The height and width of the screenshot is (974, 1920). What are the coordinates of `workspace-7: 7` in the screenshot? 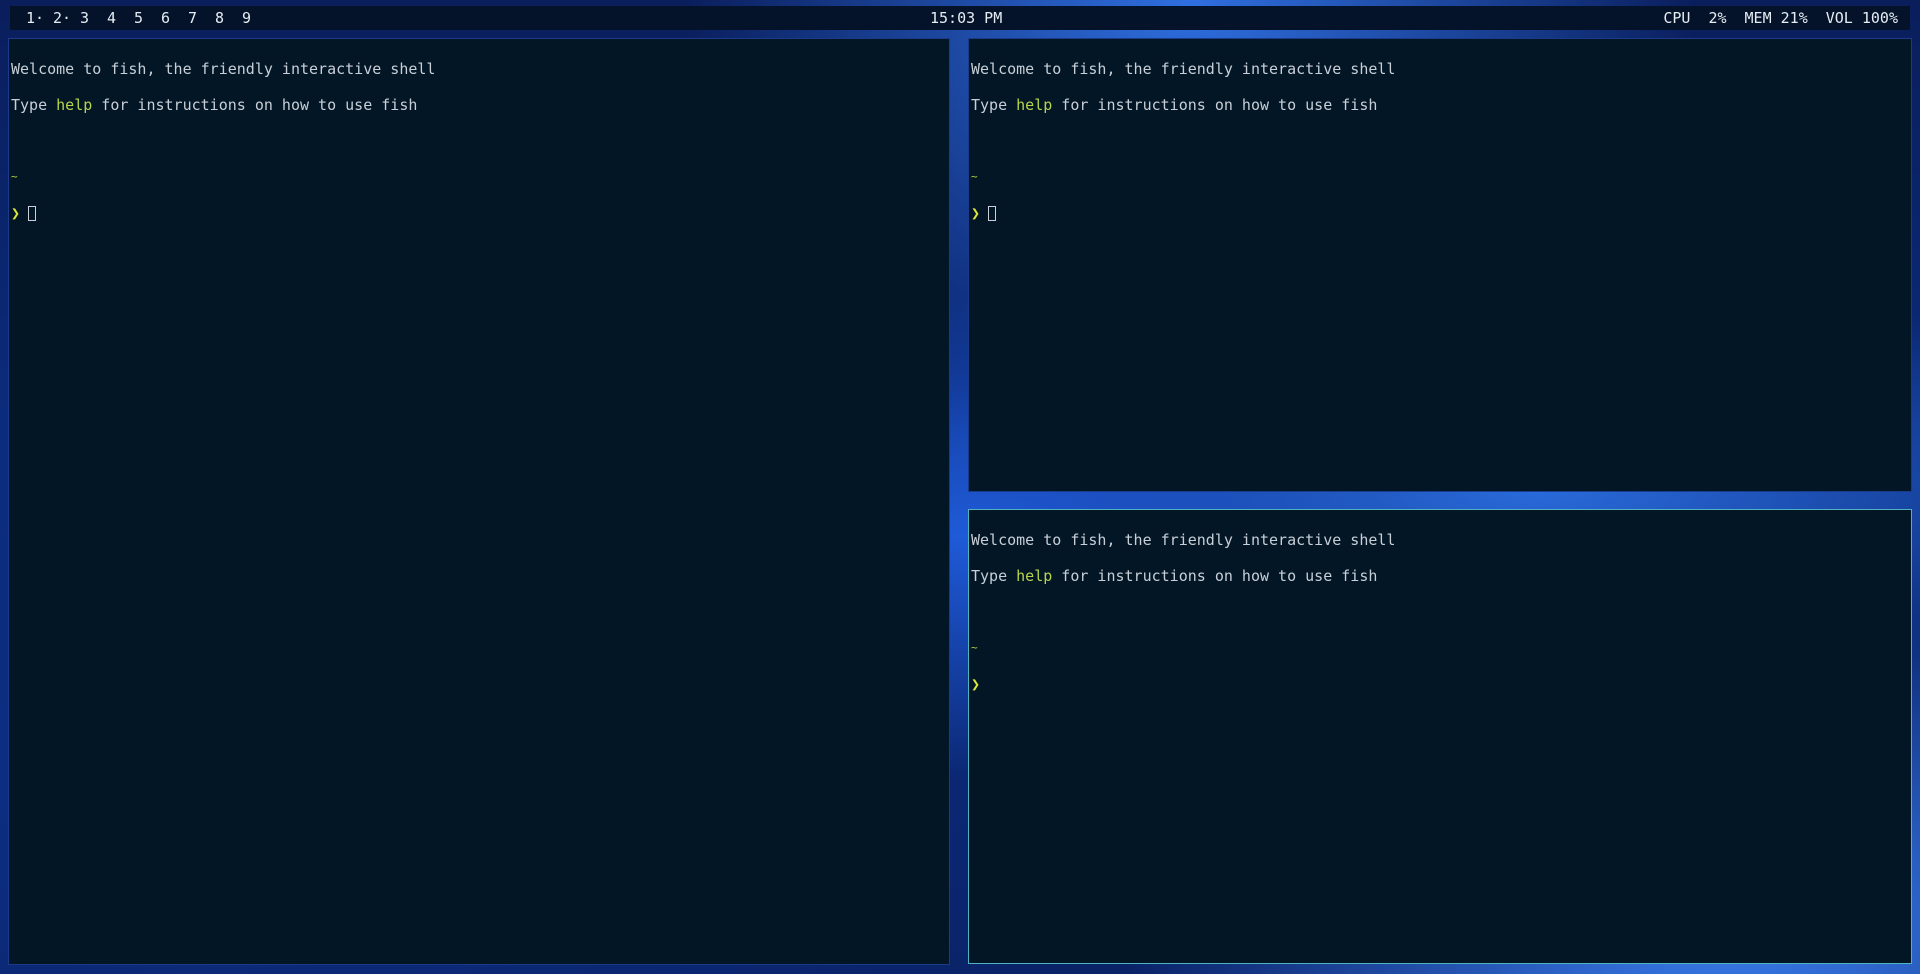 It's located at (201, 18).